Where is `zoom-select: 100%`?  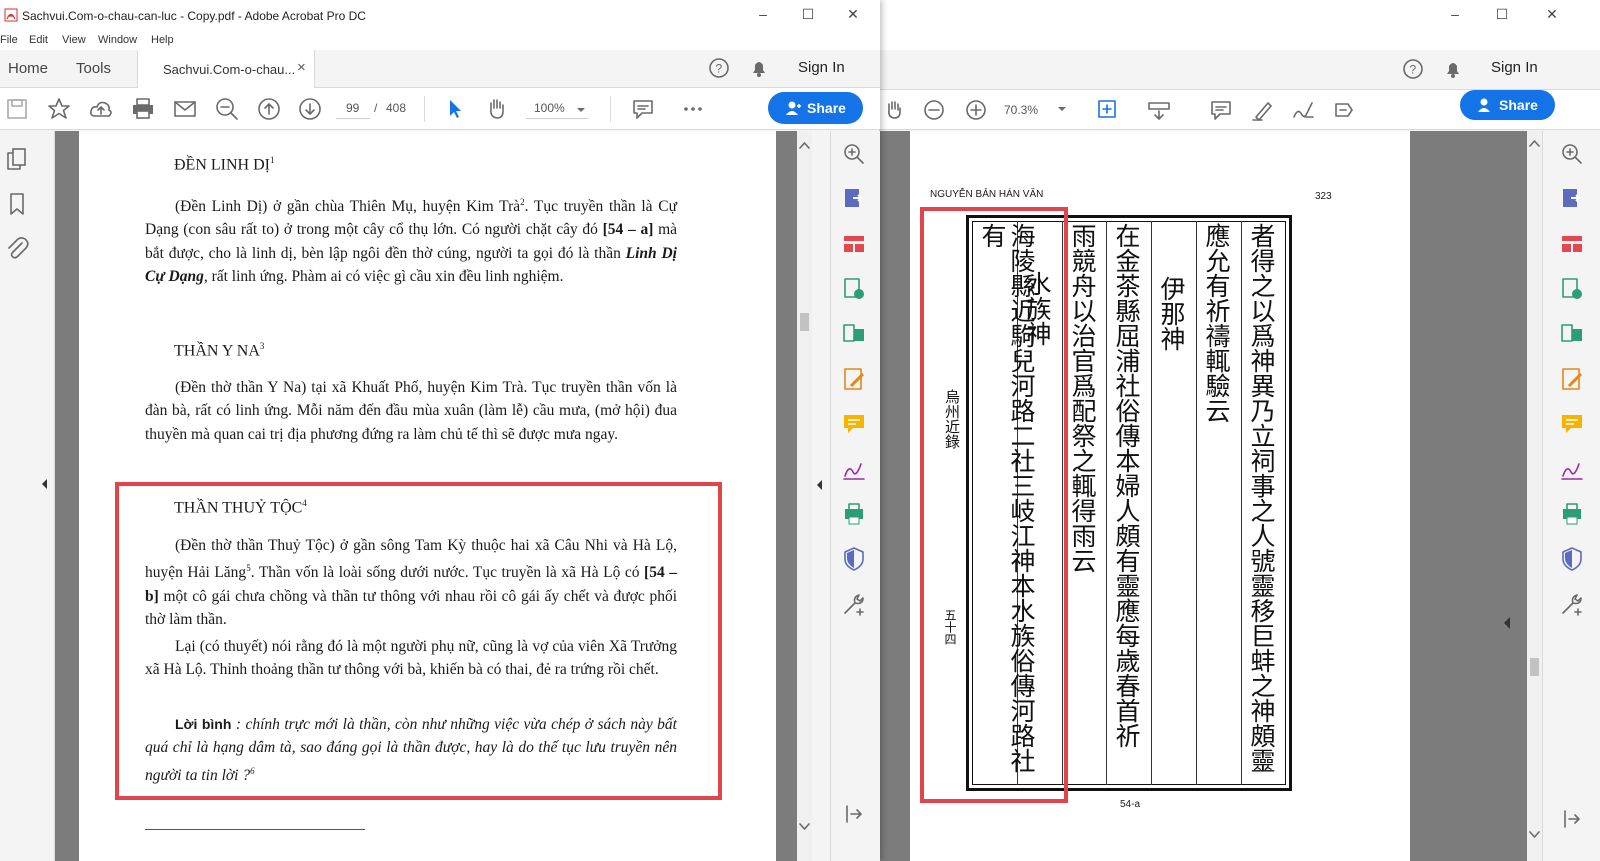 zoom-select: 100% is located at coordinates (557, 109).